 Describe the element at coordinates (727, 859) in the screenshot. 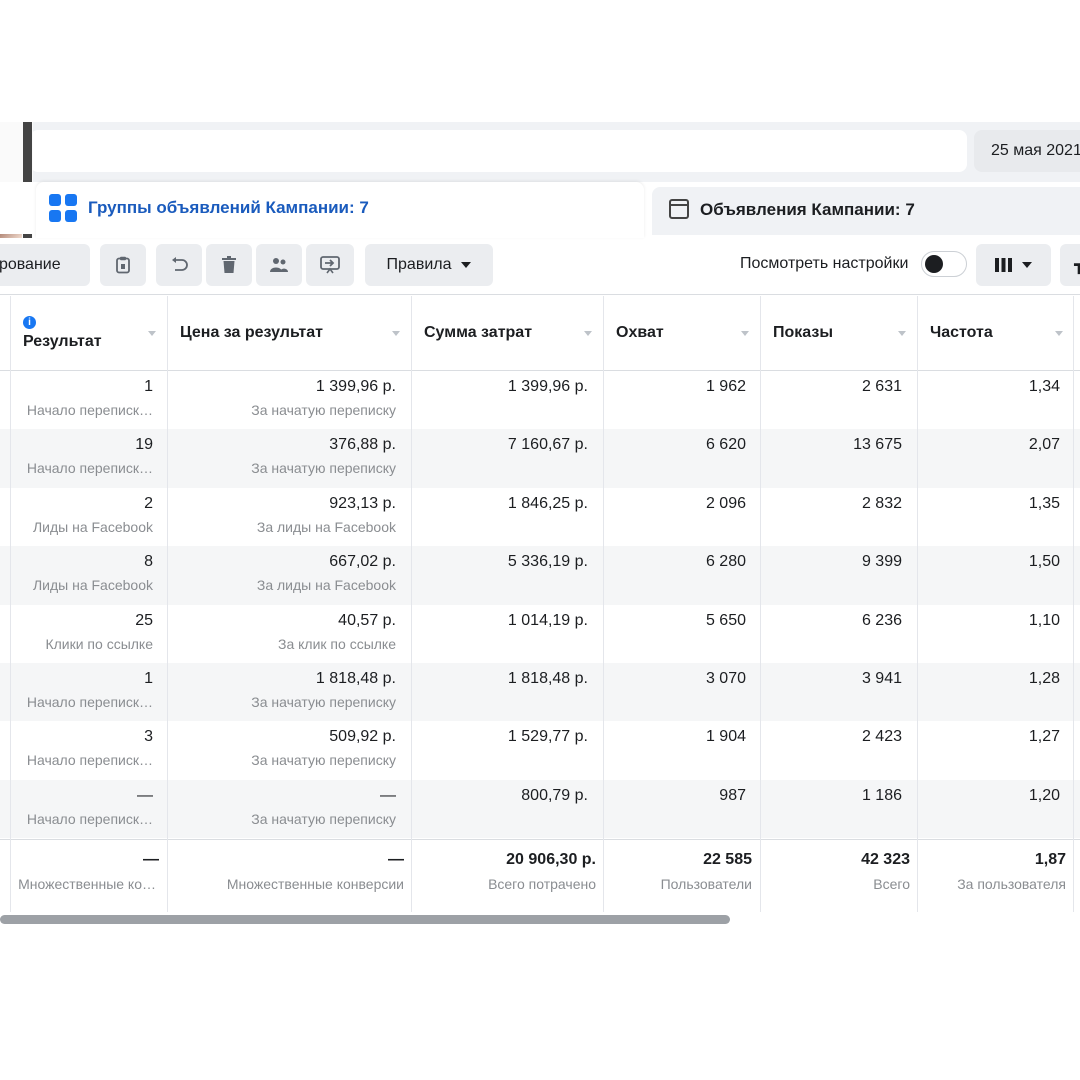

I see `total-reach: 22 585` at that location.